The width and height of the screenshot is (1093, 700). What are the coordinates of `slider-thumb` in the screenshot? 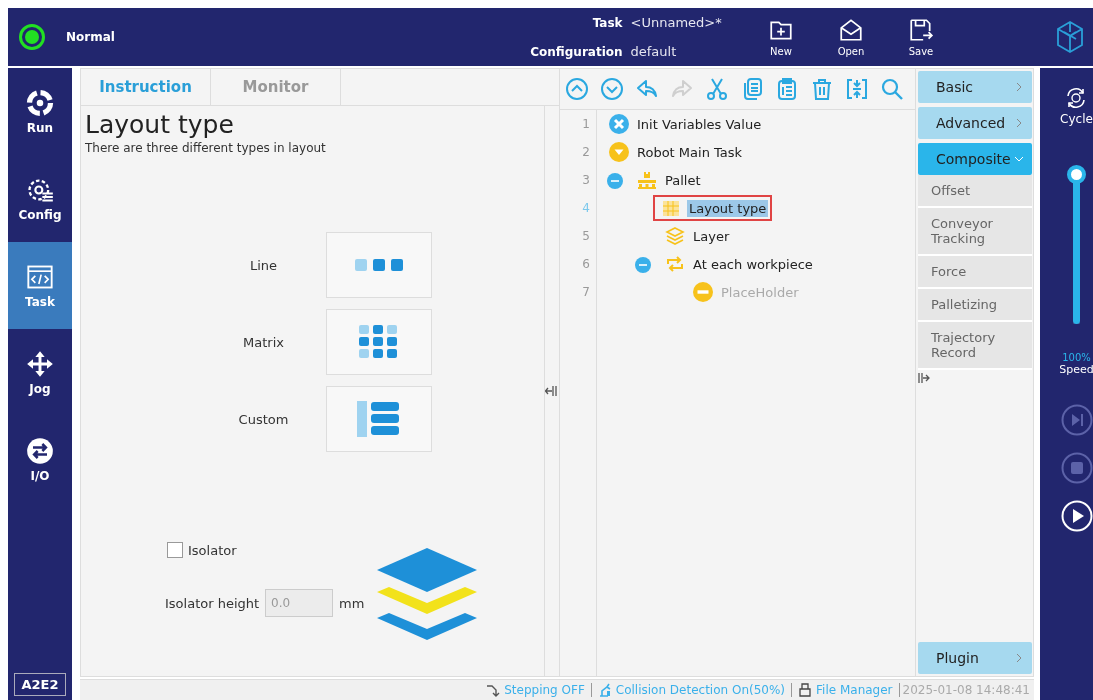 It's located at (1076, 174).